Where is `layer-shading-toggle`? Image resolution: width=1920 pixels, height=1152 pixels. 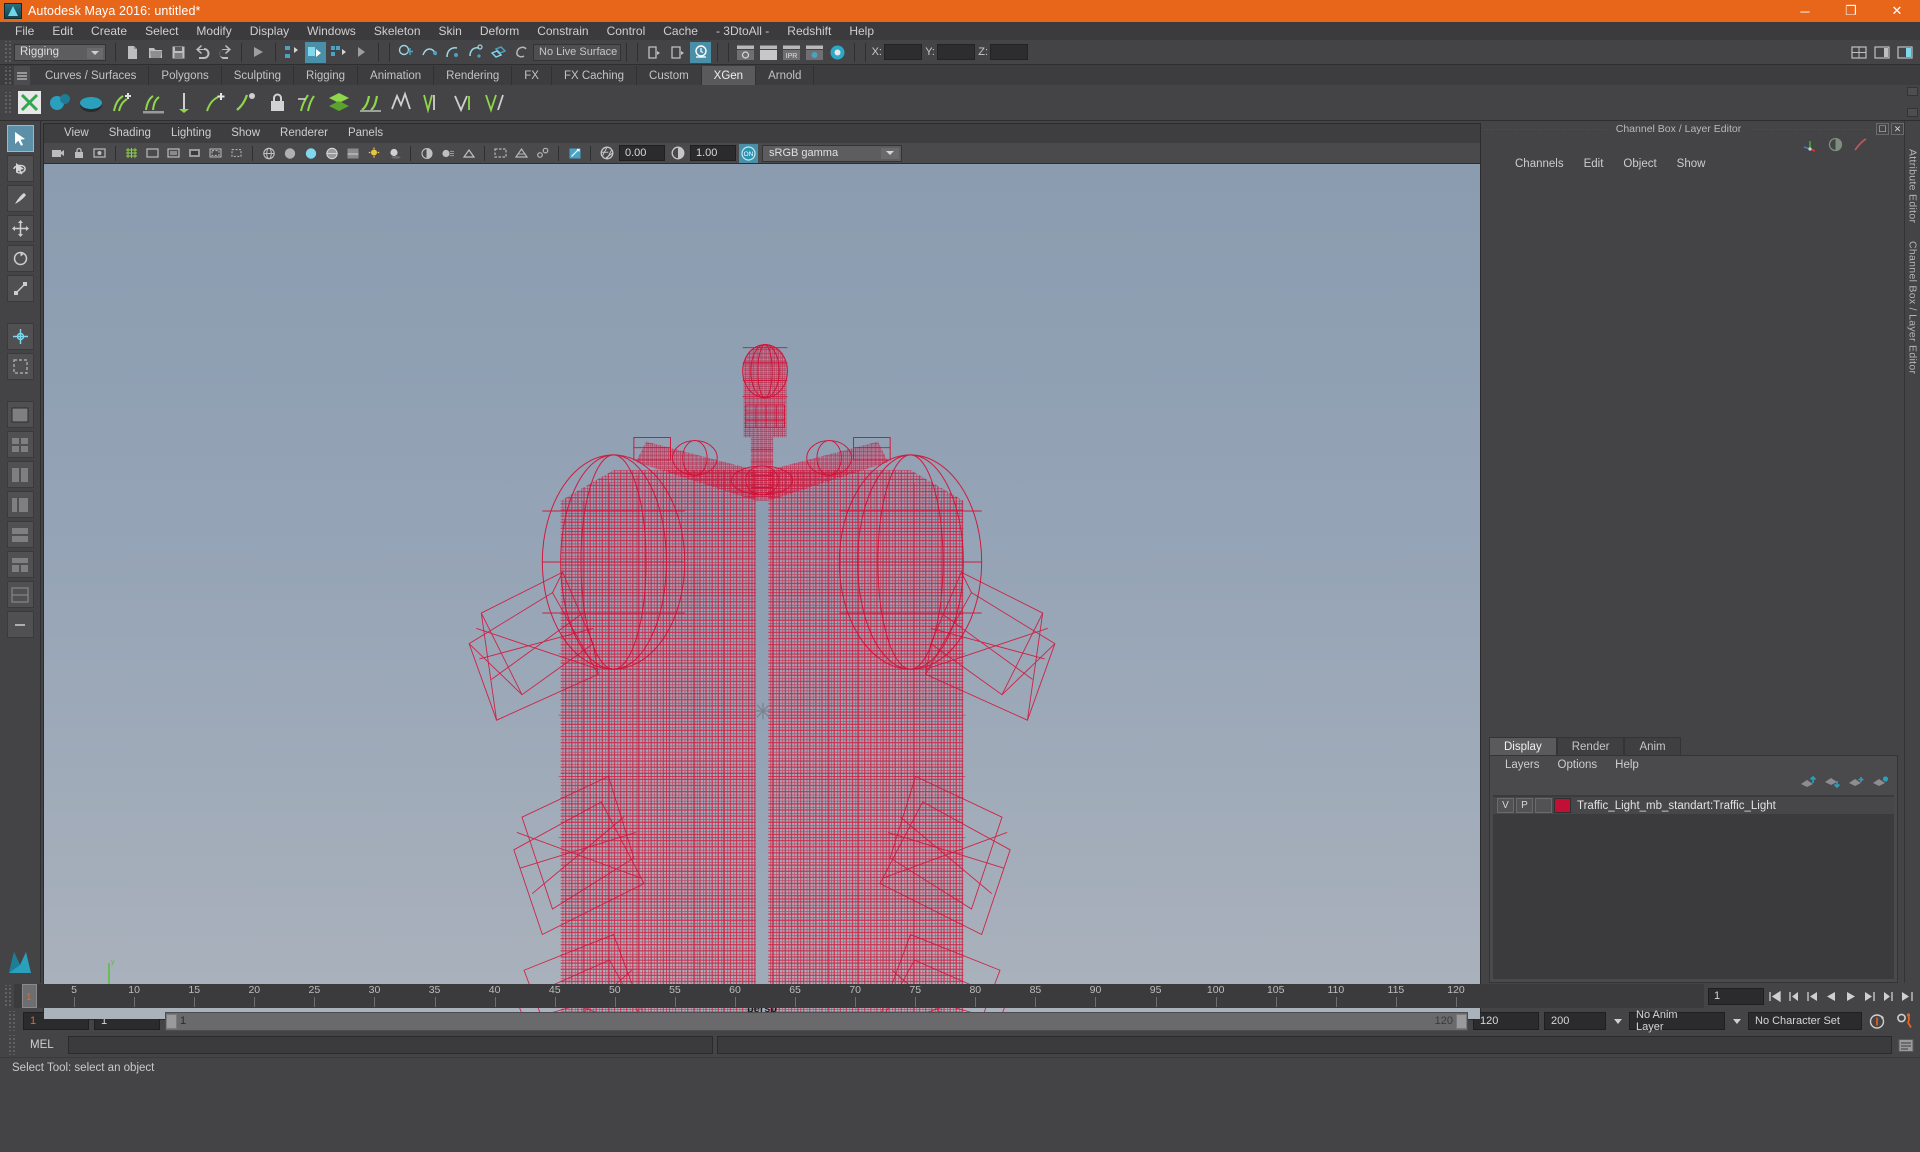
layer-shading-toggle is located at coordinates (1543, 805).